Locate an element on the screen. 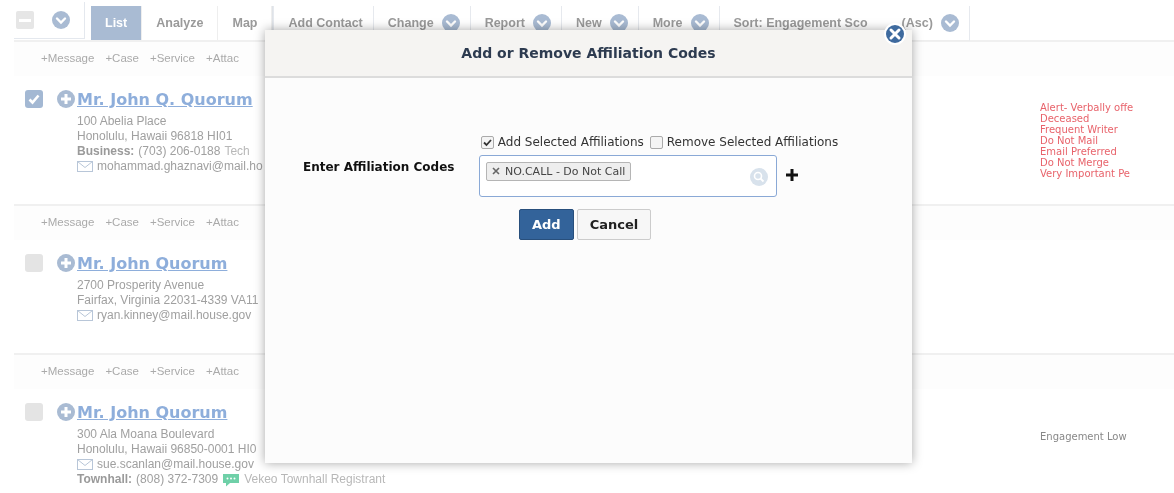 The height and width of the screenshot is (493, 1174). add-button: Add is located at coordinates (546, 224).